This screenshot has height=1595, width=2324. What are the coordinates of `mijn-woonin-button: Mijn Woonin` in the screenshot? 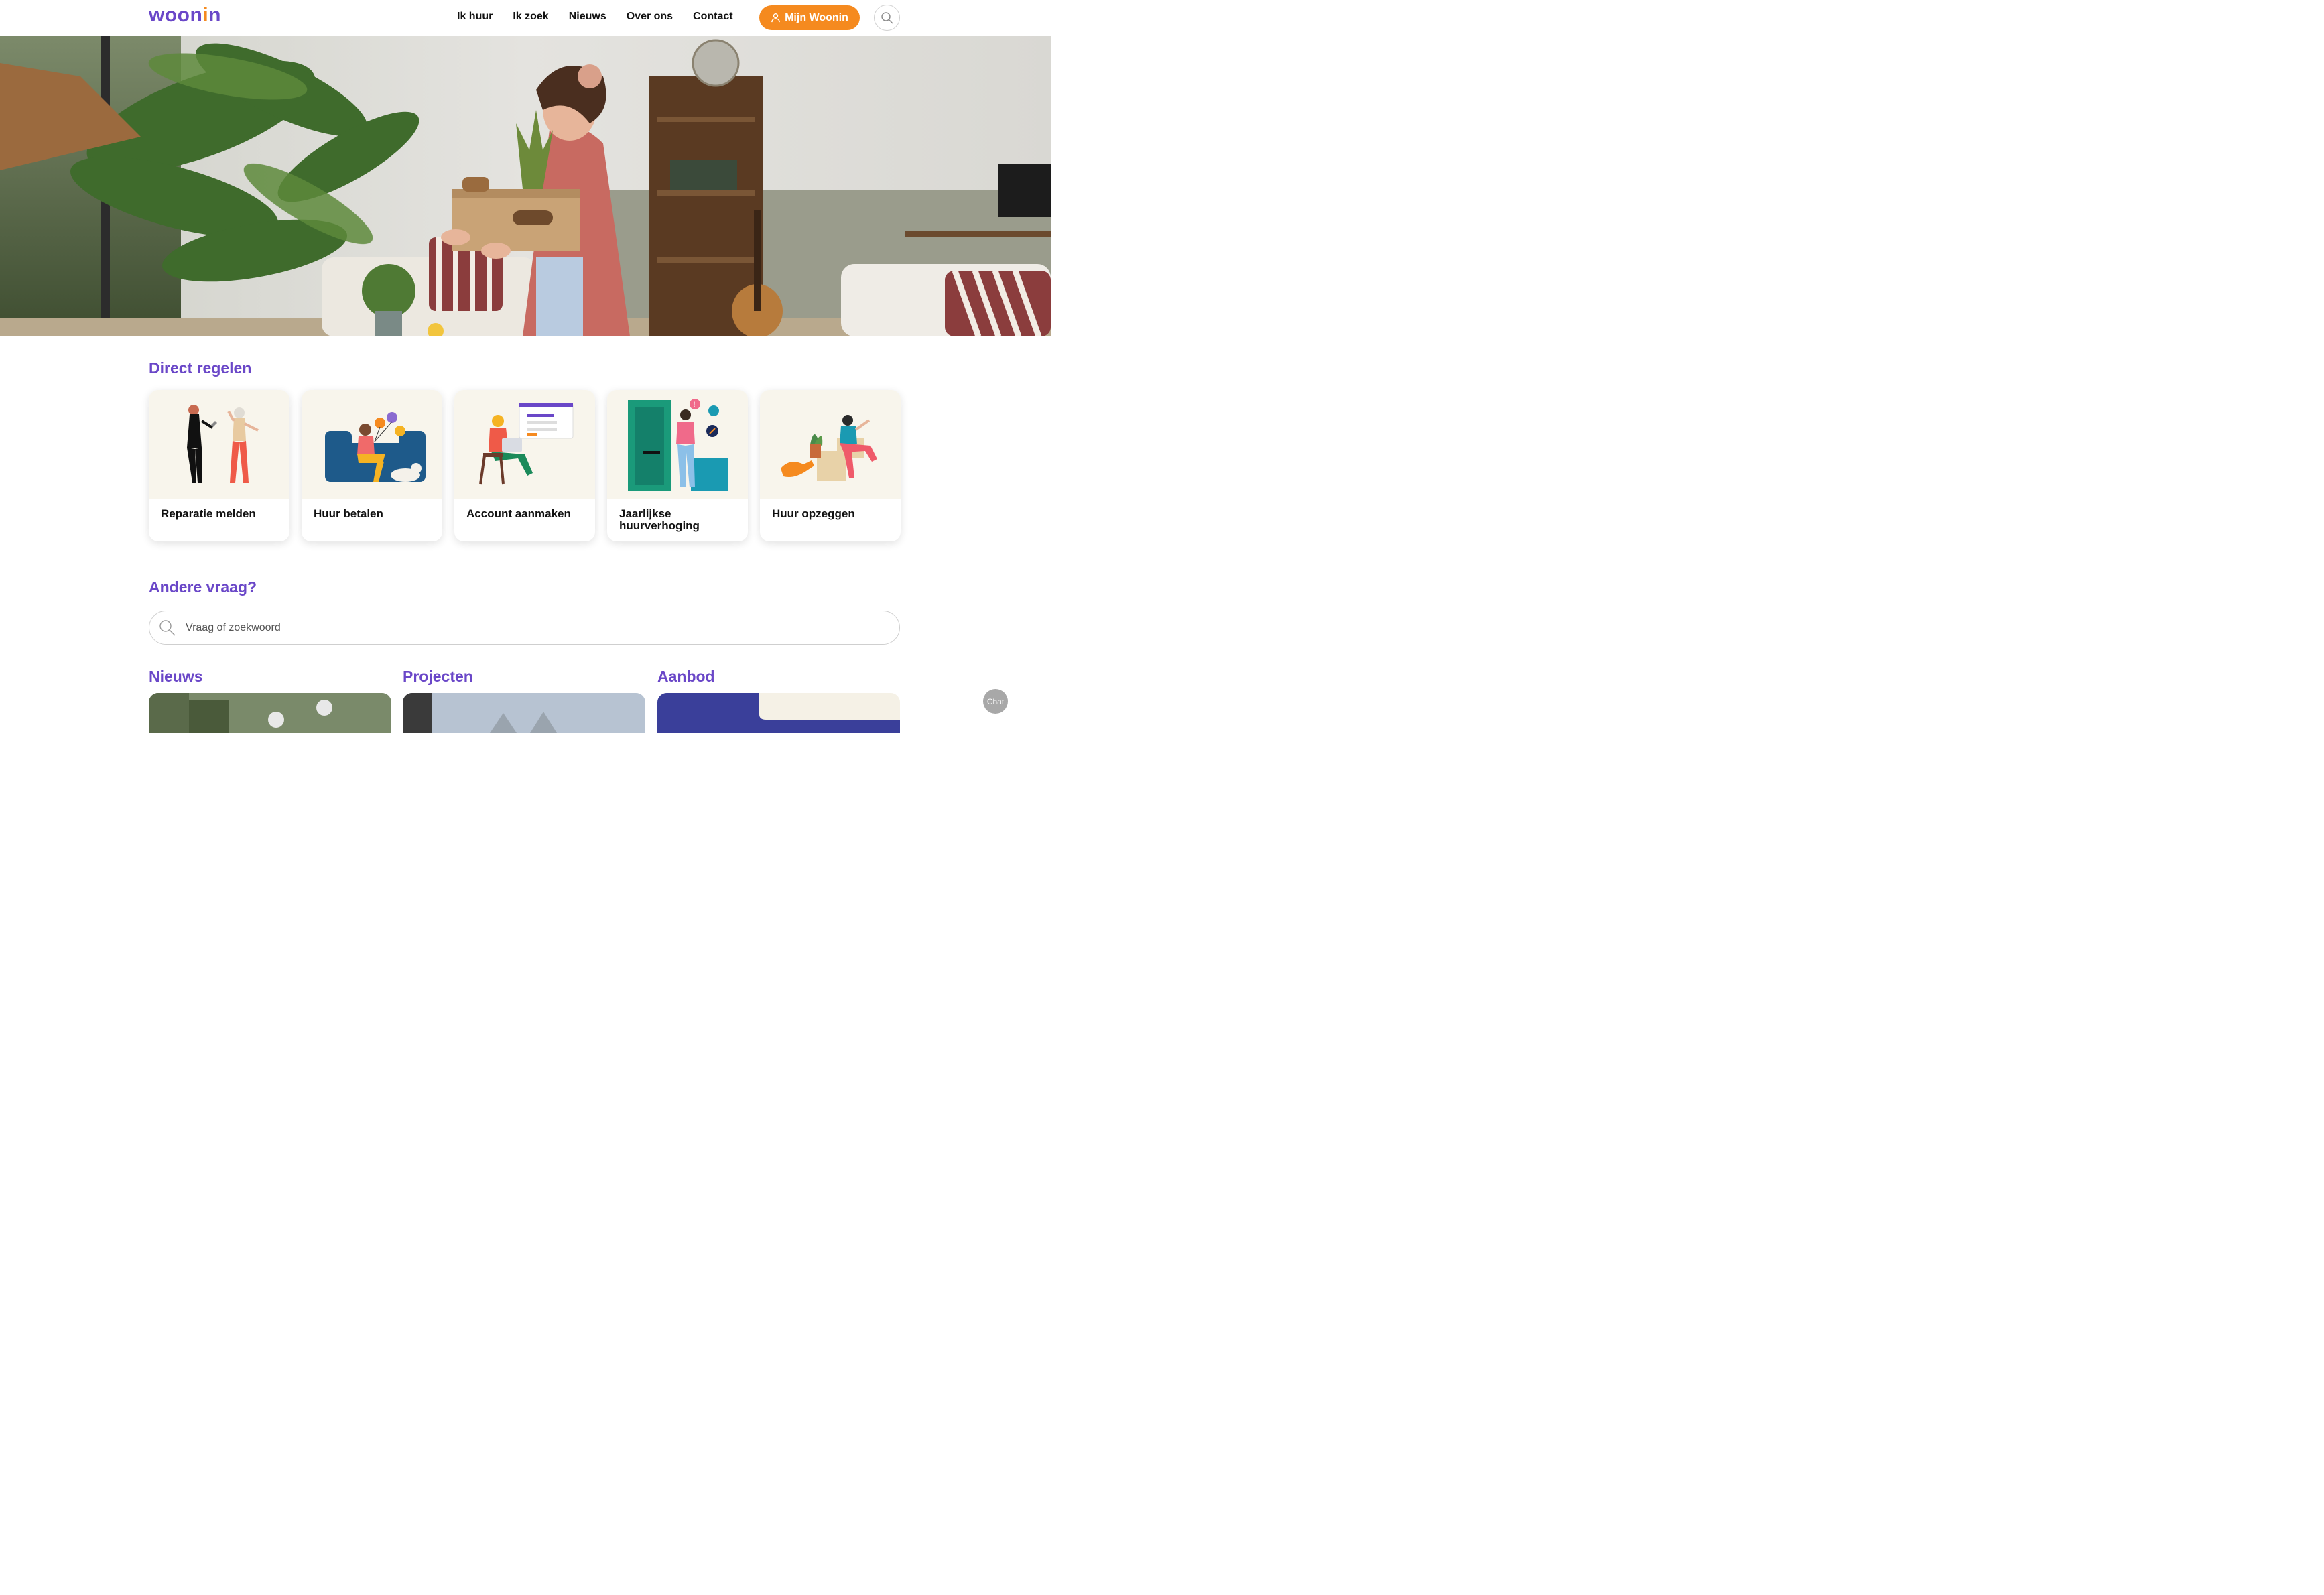 It's located at (810, 17).